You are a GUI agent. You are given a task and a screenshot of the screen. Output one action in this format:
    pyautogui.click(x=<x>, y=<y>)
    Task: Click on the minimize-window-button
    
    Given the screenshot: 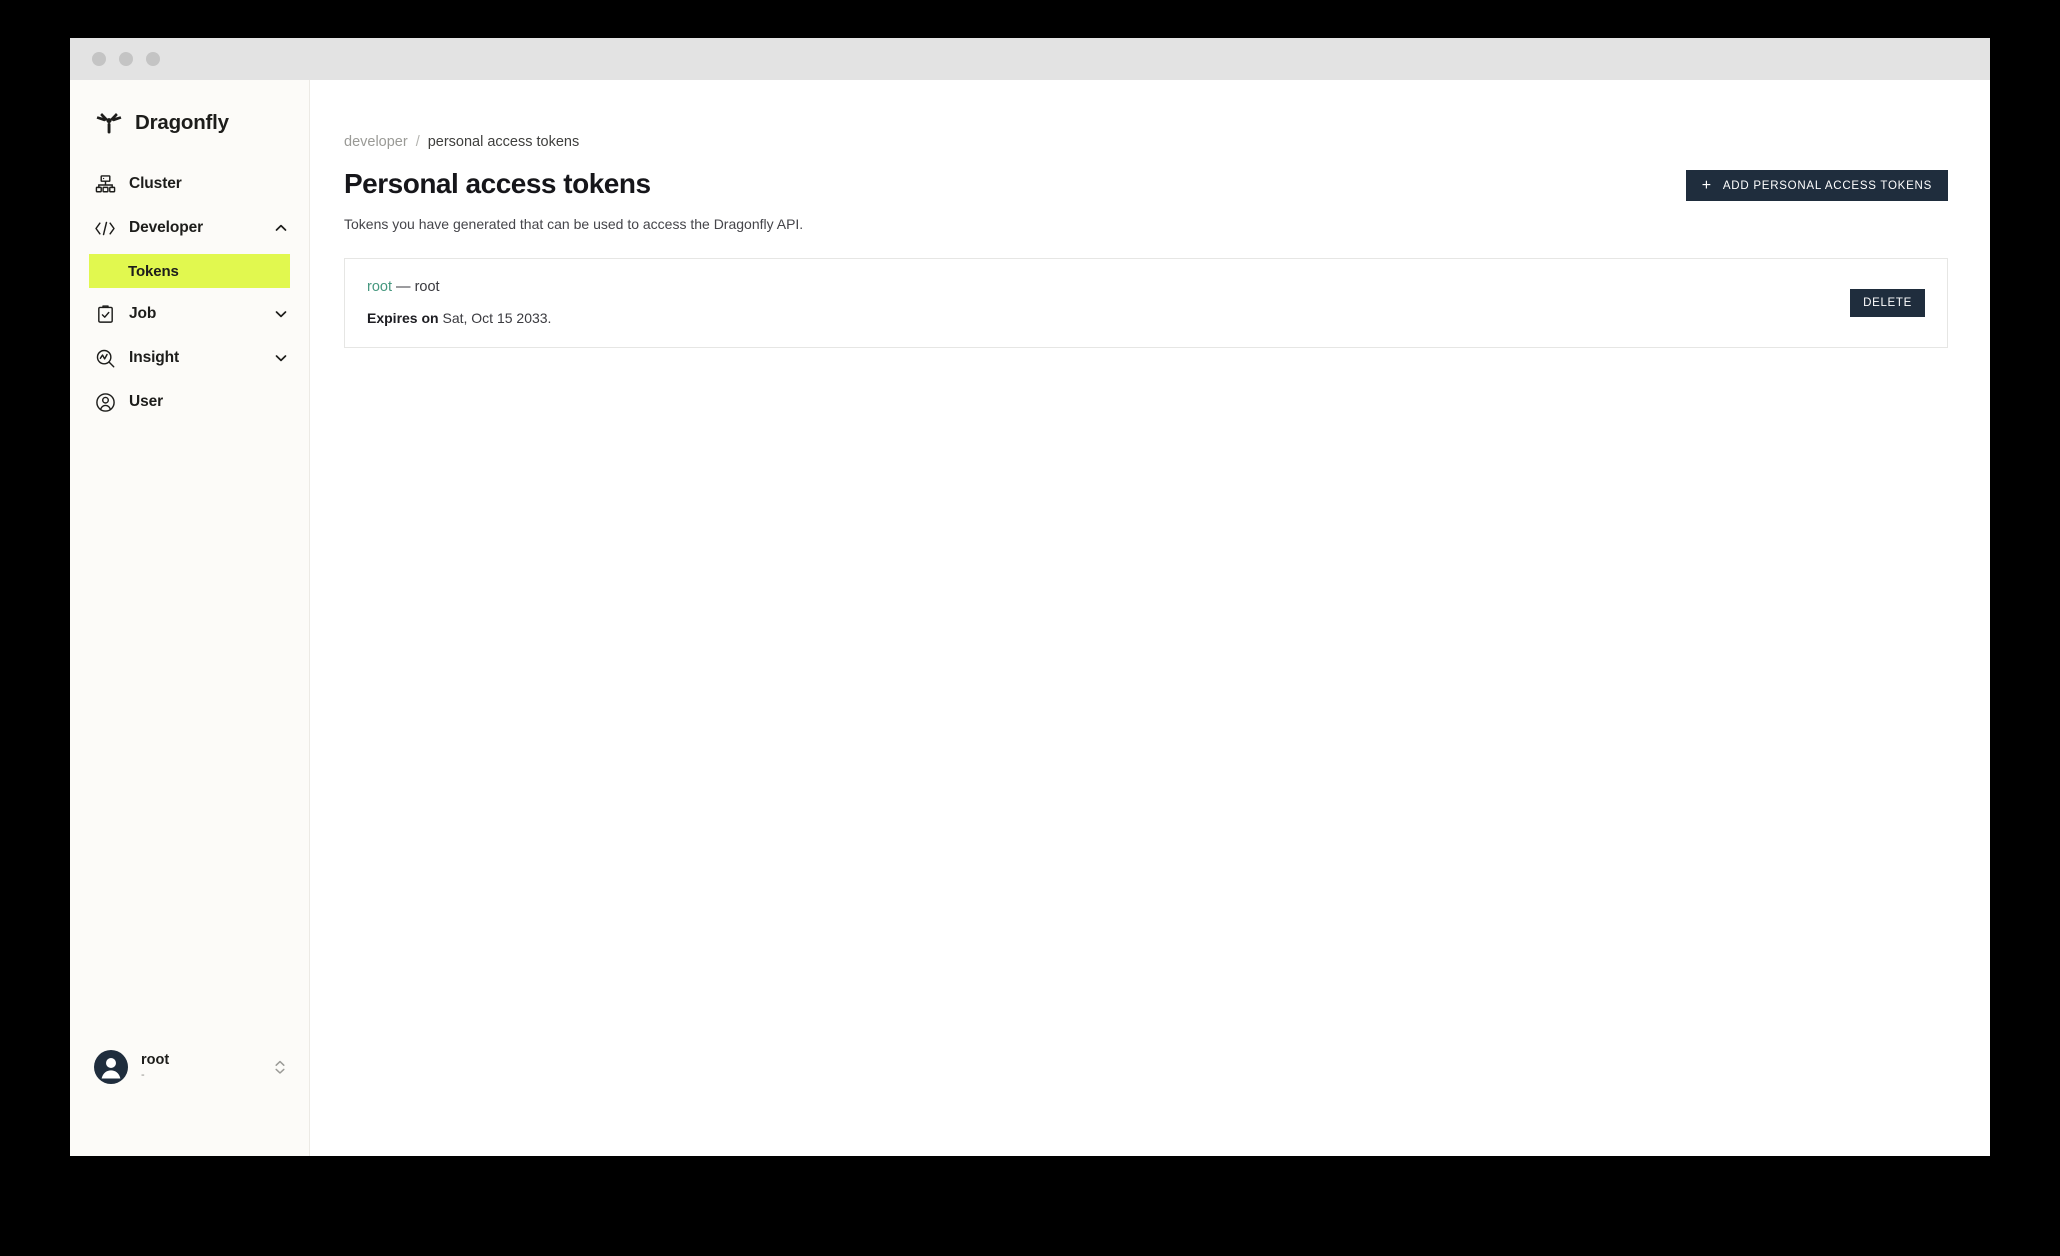 What is the action you would take?
    pyautogui.click(x=126, y=59)
    